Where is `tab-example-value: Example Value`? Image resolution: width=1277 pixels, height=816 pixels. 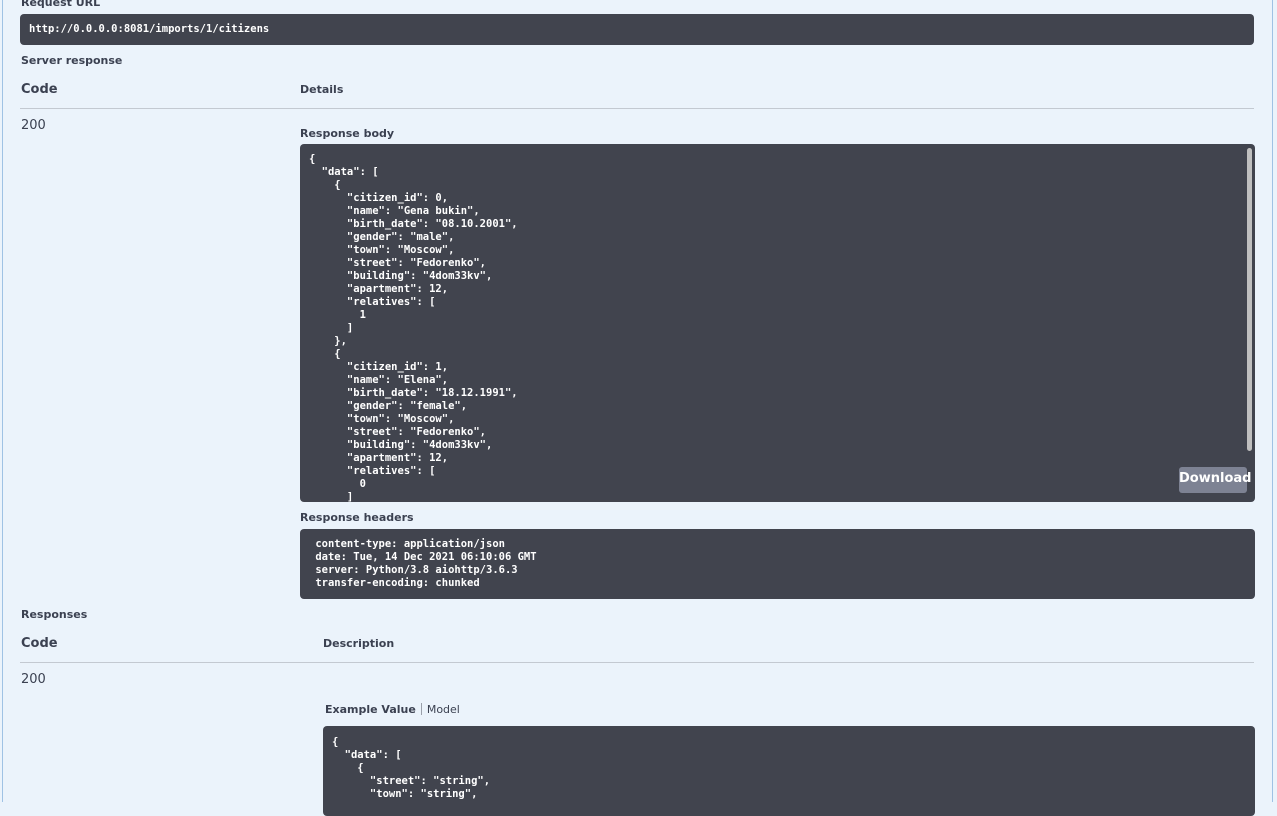 tab-example-value: Example Value is located at coordinates (370, 709).